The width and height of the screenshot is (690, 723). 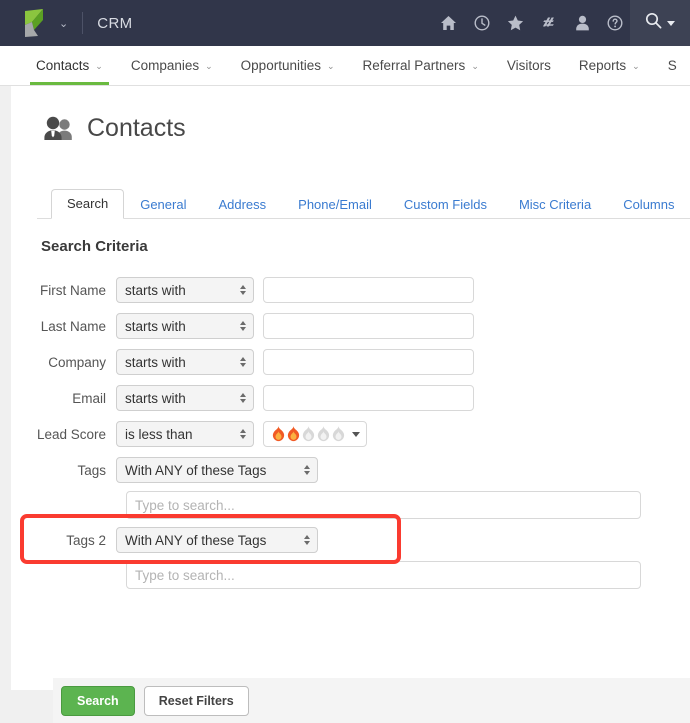 What do you see at coordinates (63, 65) in the screenshot?
I see `nav-label: Contacts` at bounding box center [63, 65].